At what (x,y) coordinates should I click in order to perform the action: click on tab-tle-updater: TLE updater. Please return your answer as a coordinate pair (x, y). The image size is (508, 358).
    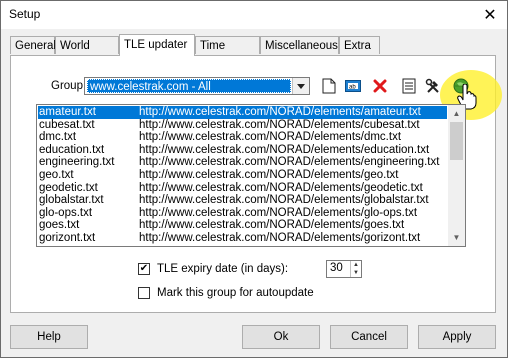
    Looking at the image, I should click on (157, 45).